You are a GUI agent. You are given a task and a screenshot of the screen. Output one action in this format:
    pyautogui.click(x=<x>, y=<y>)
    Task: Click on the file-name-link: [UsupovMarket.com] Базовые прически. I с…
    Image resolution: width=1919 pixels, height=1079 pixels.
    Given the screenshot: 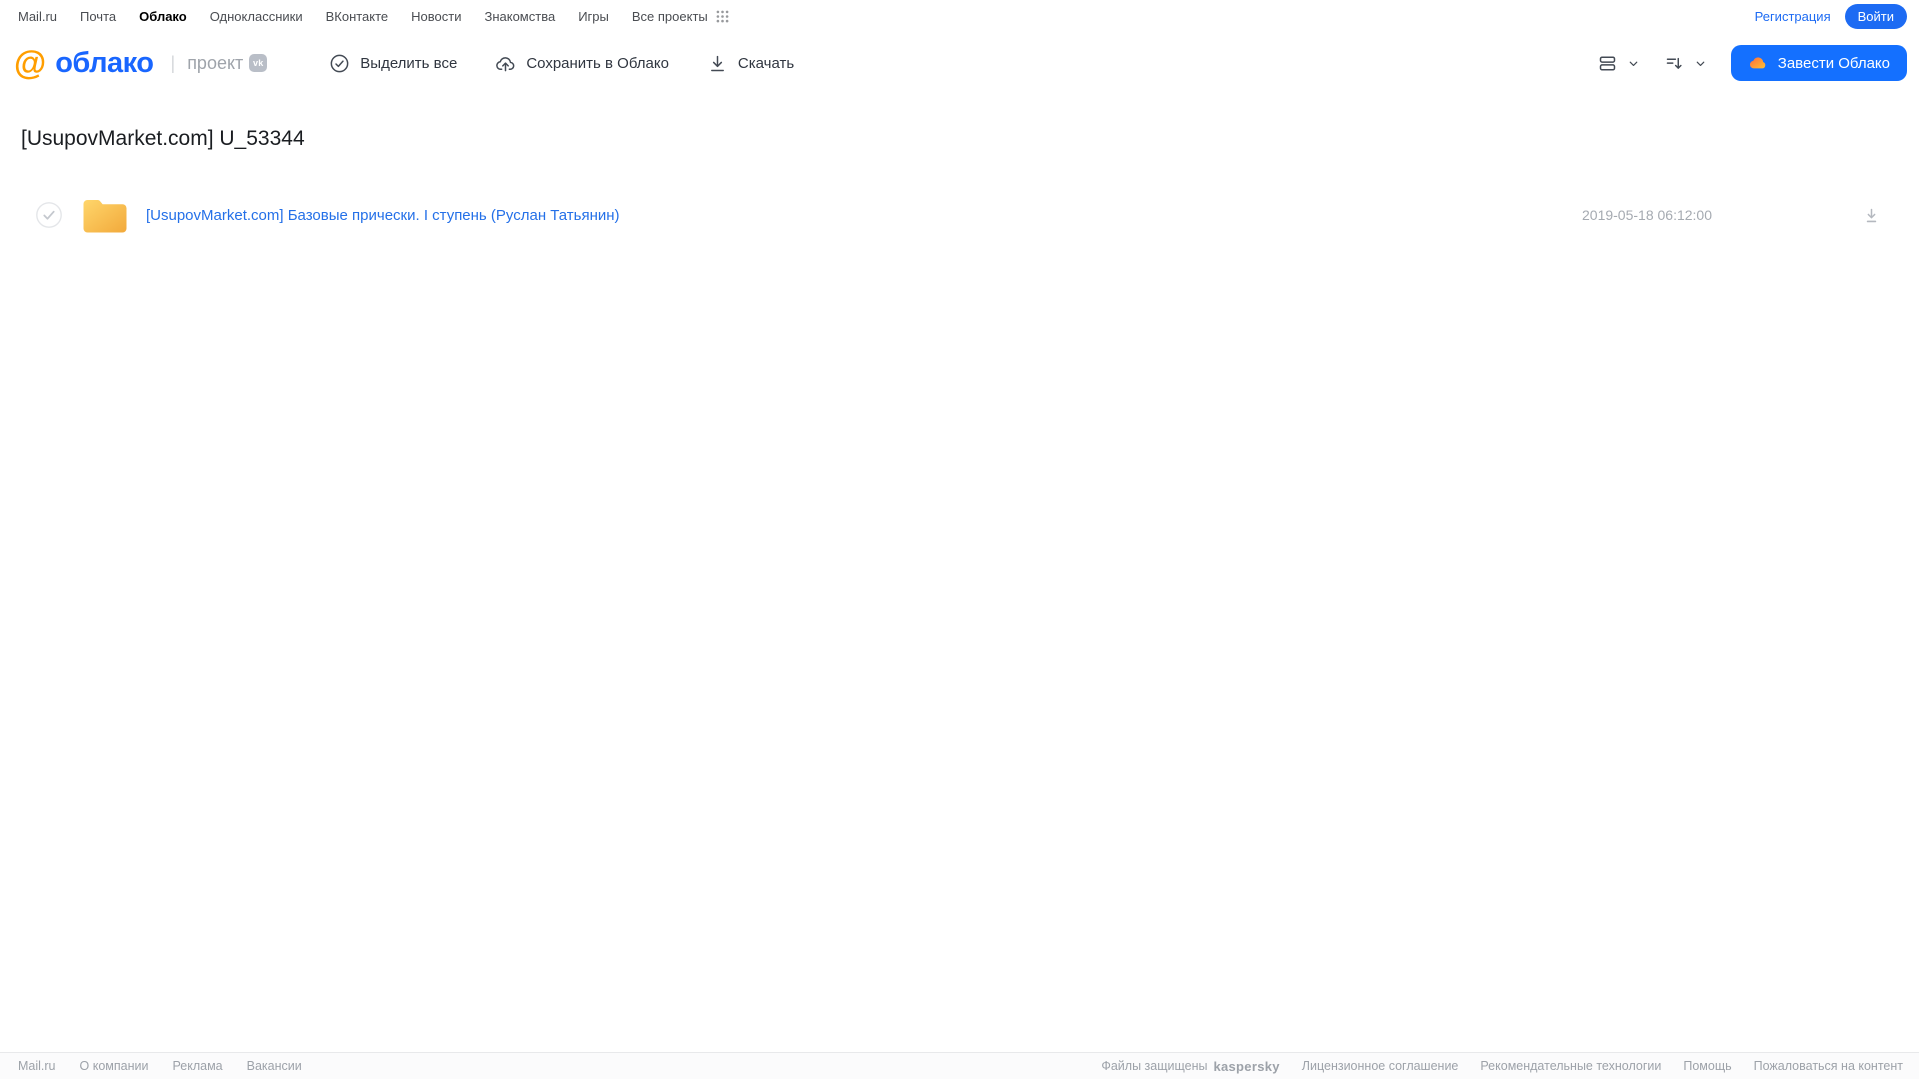 What is the action you would take?
    pyautogui.click(x=383, y=215)
    